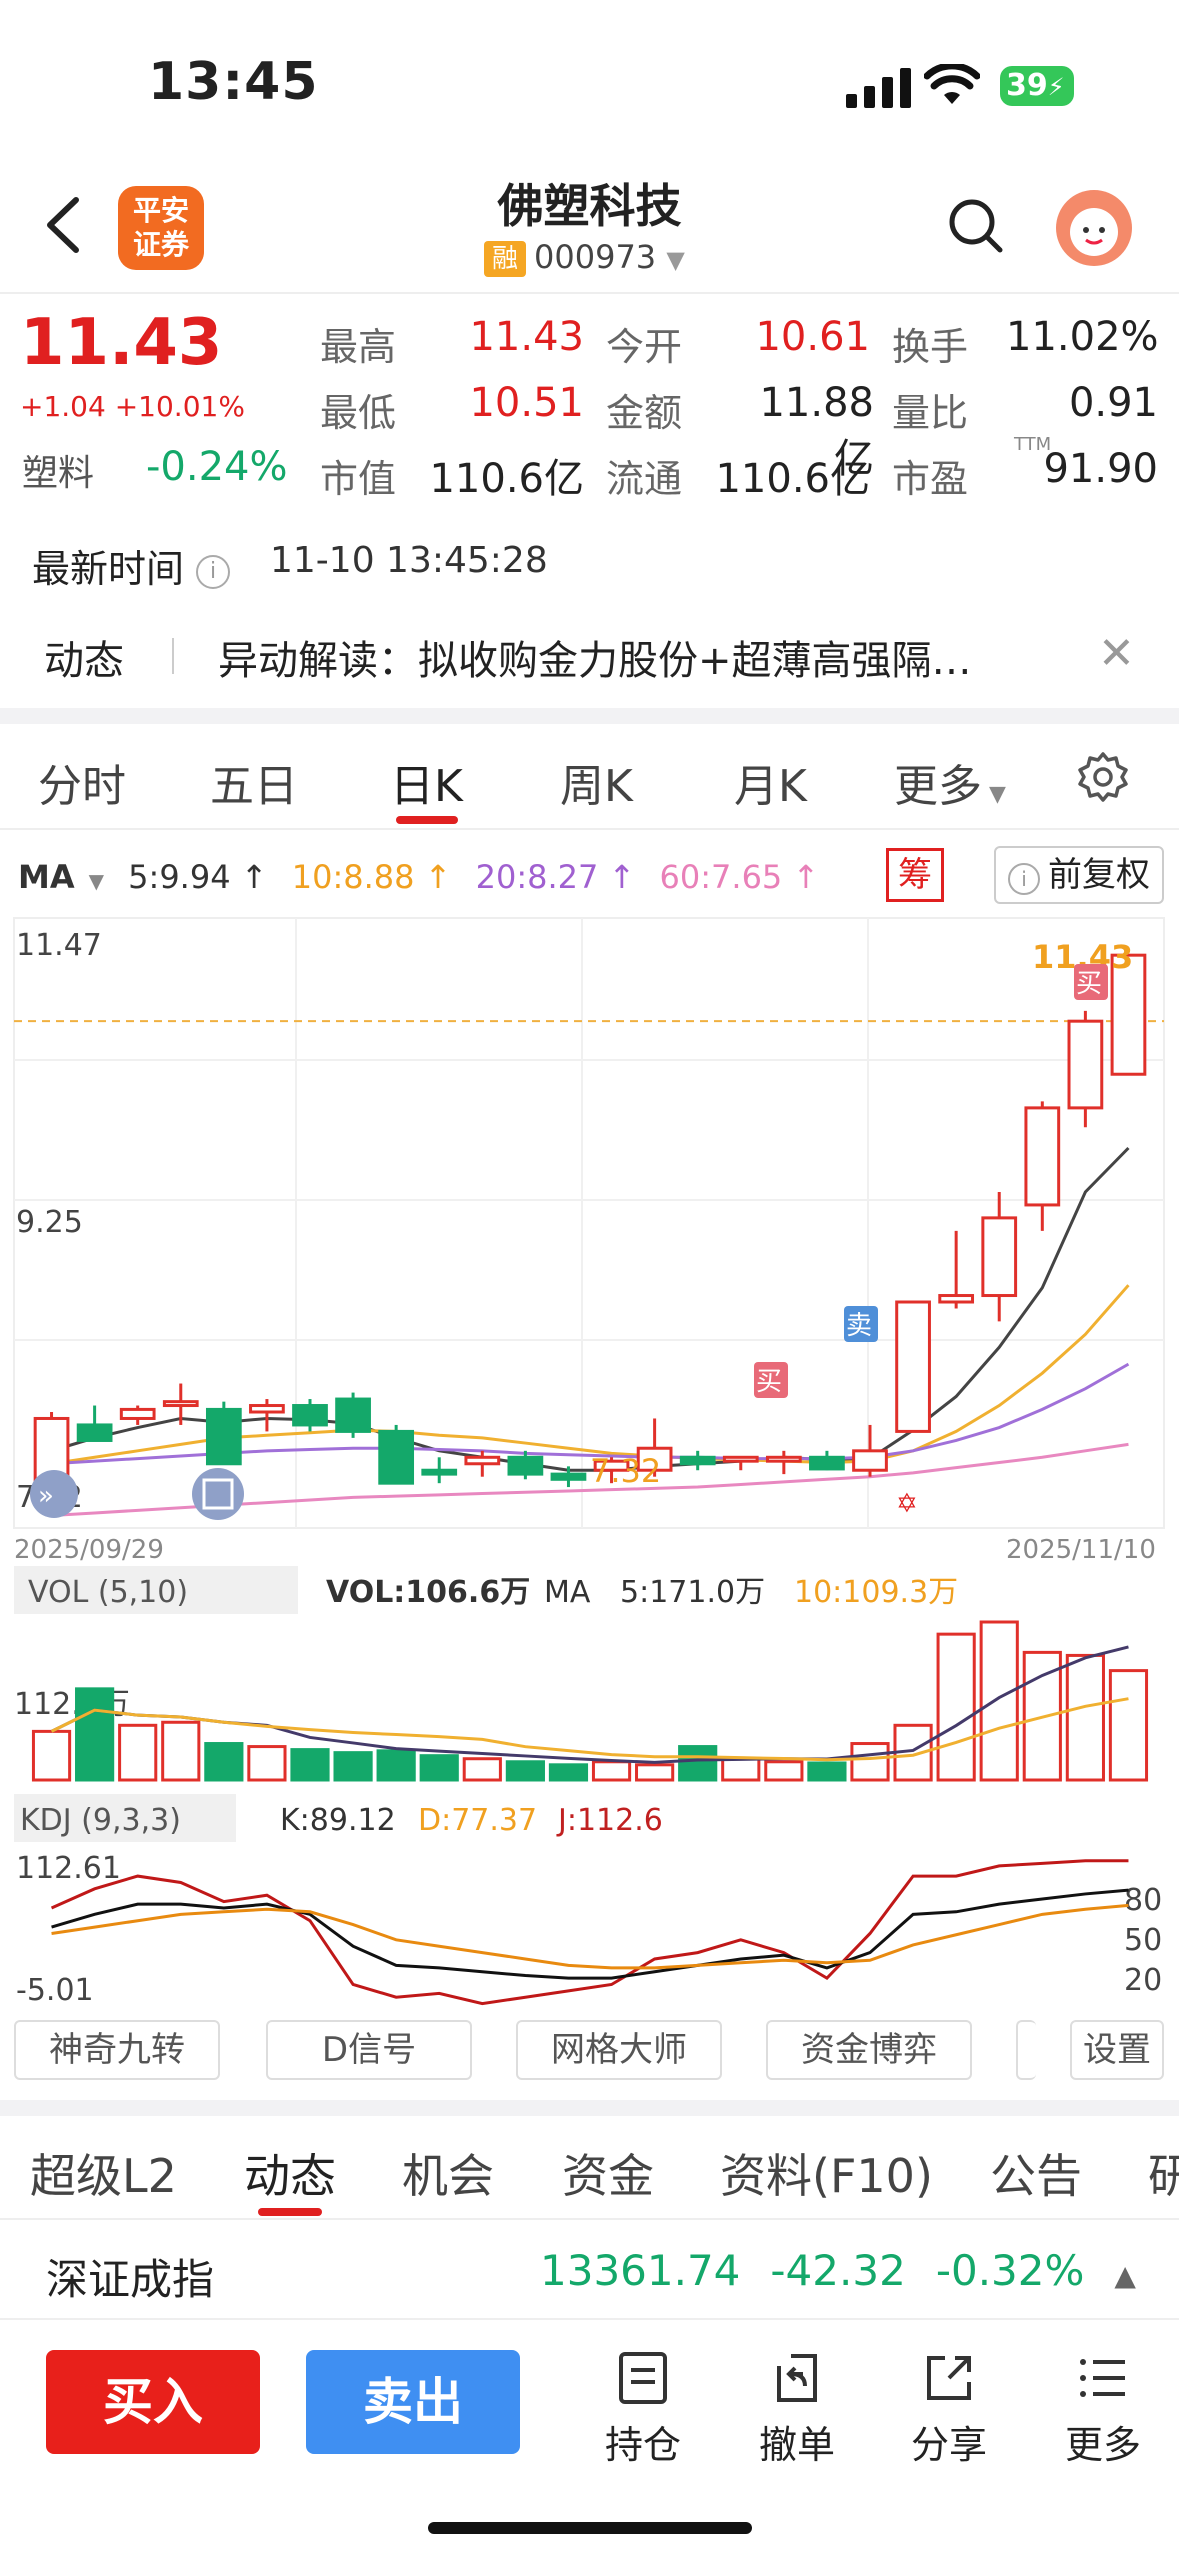 The image size is (1179, 2556). I want to click on tab-more: 更多 ▼, so click(950, 782).